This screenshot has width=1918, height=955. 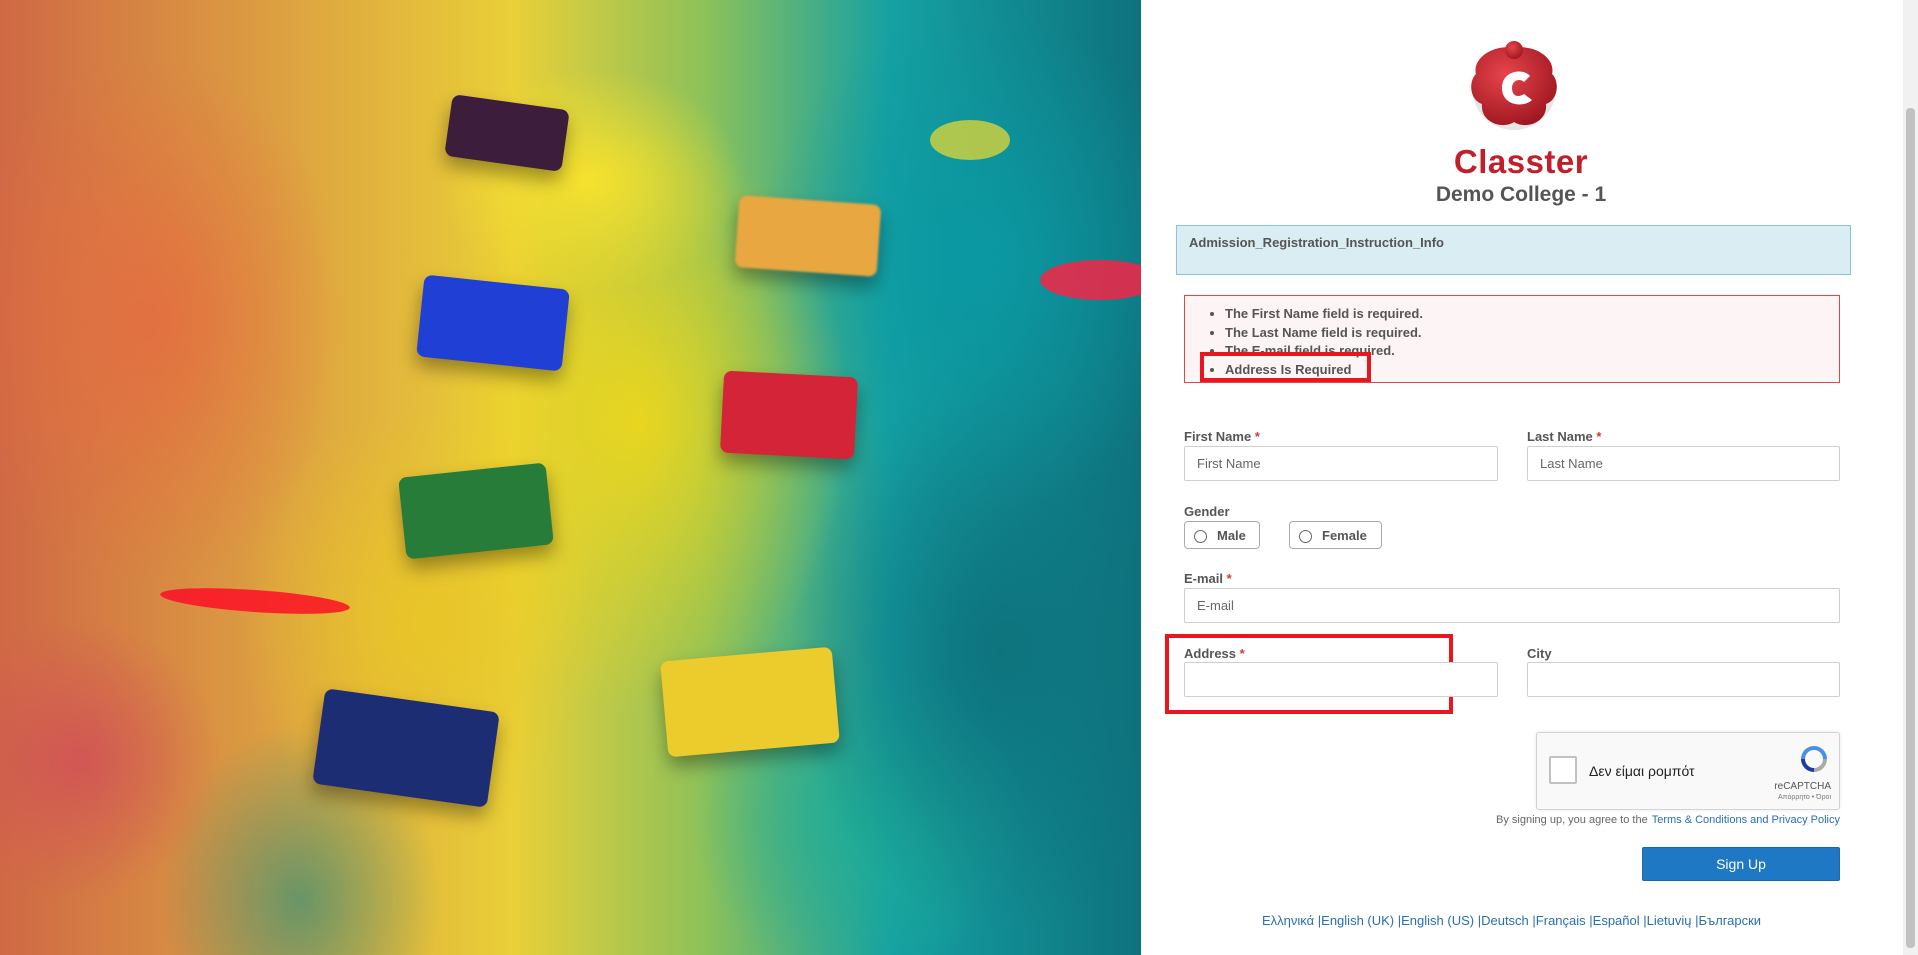 I want to click on gender-male-label: Male, so click(x=1231, y=535).